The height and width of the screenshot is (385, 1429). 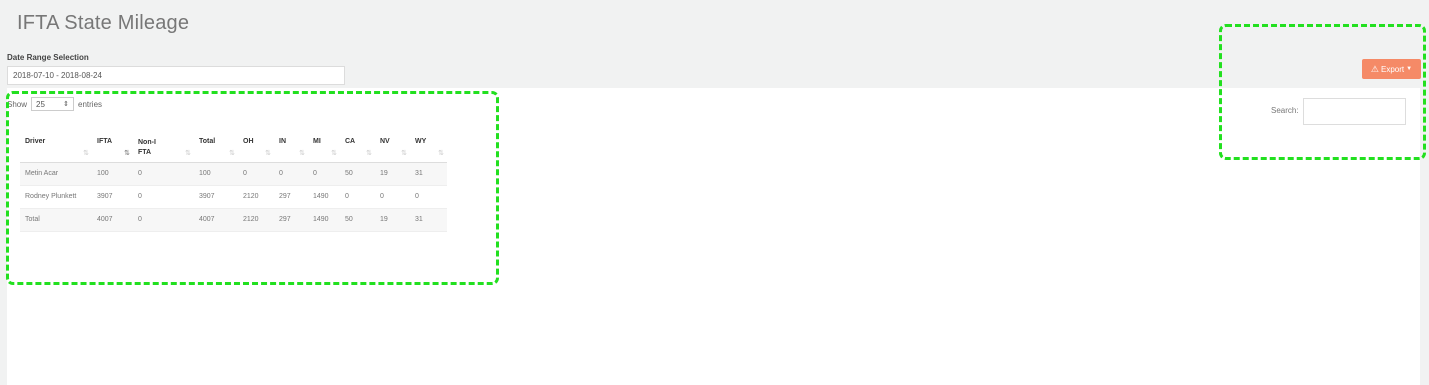 What do you see at coordinates (176, 75) in the screenshot?
I see `date-range-input: 2018-07-10 - 2018-08-24` at bounding box center [176, 75].